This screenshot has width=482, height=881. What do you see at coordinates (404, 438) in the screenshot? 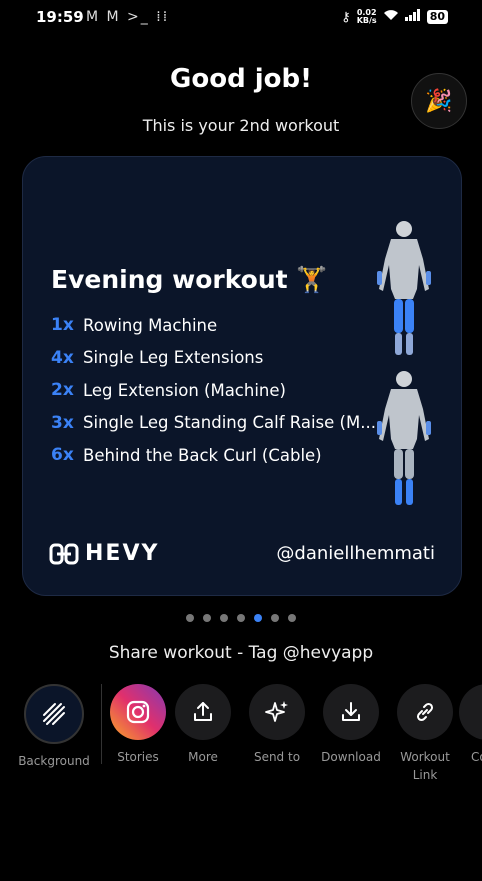
I see `body-back-muscle-map` at bounding box center [404, 438].